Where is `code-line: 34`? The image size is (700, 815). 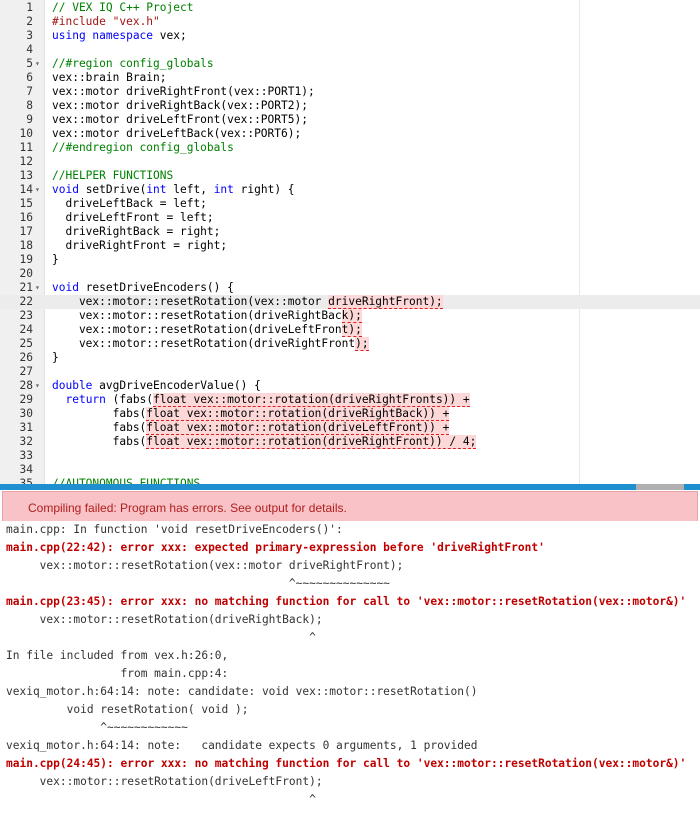
code-line: 34 is located at coordinates (350, 470).